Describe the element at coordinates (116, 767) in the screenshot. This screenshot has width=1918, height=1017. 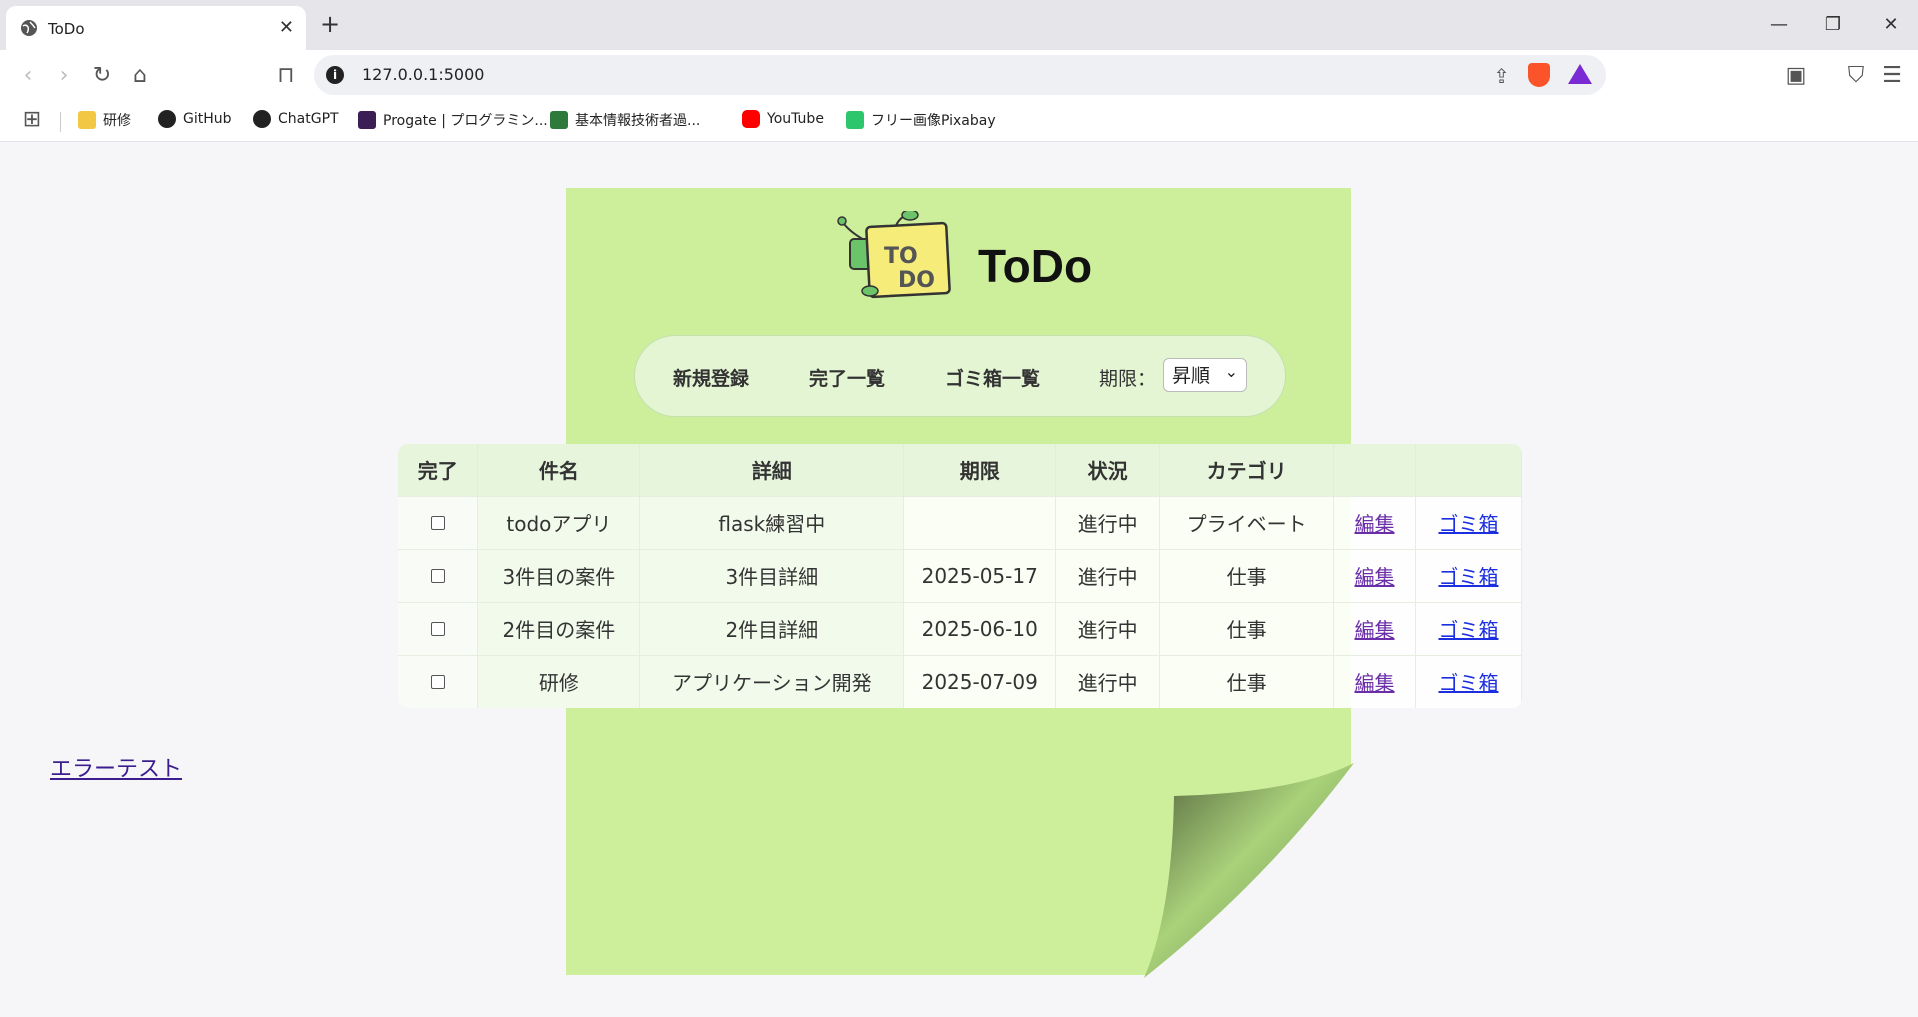
I see `error-test-link: エラーテスト` at that location.